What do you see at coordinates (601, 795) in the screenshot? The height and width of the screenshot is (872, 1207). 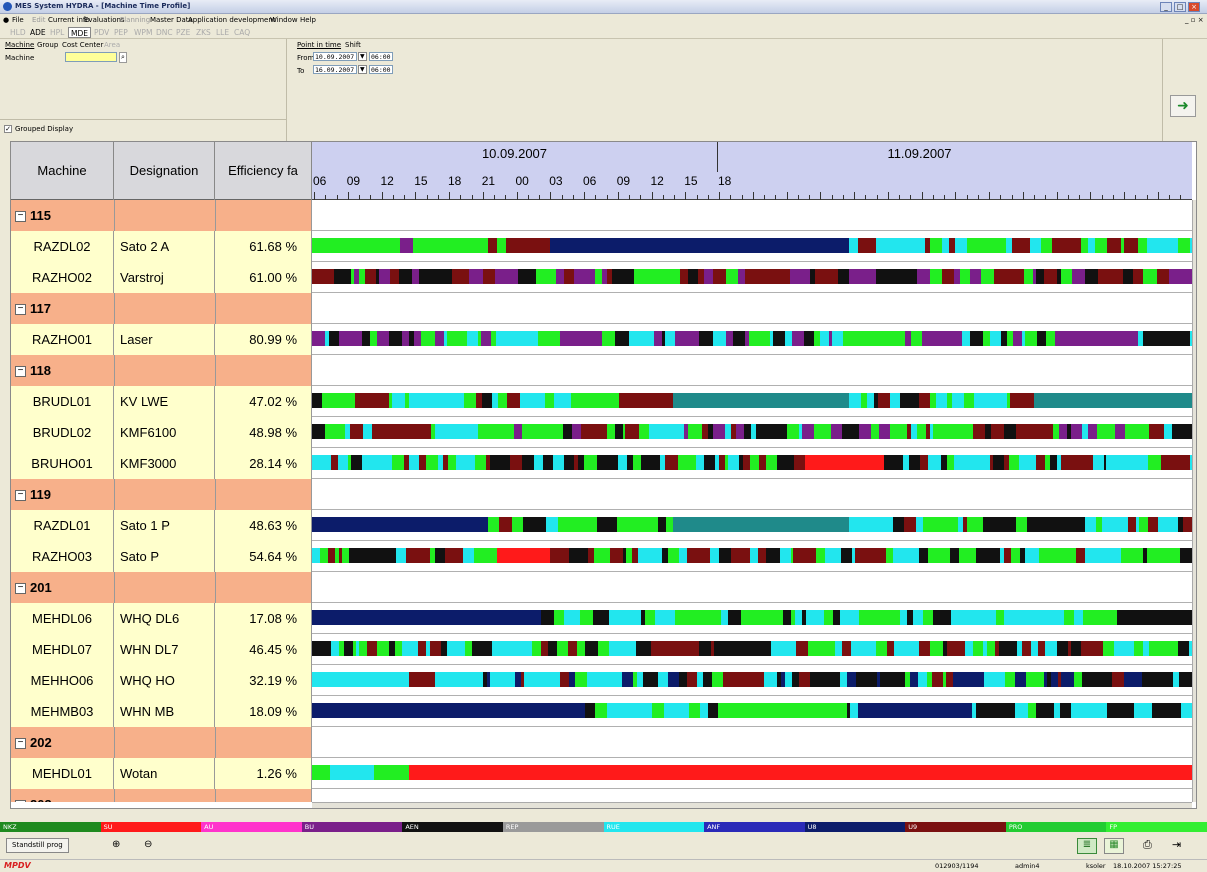 I see `group-row: − 203` at bounding box center [601, 795].